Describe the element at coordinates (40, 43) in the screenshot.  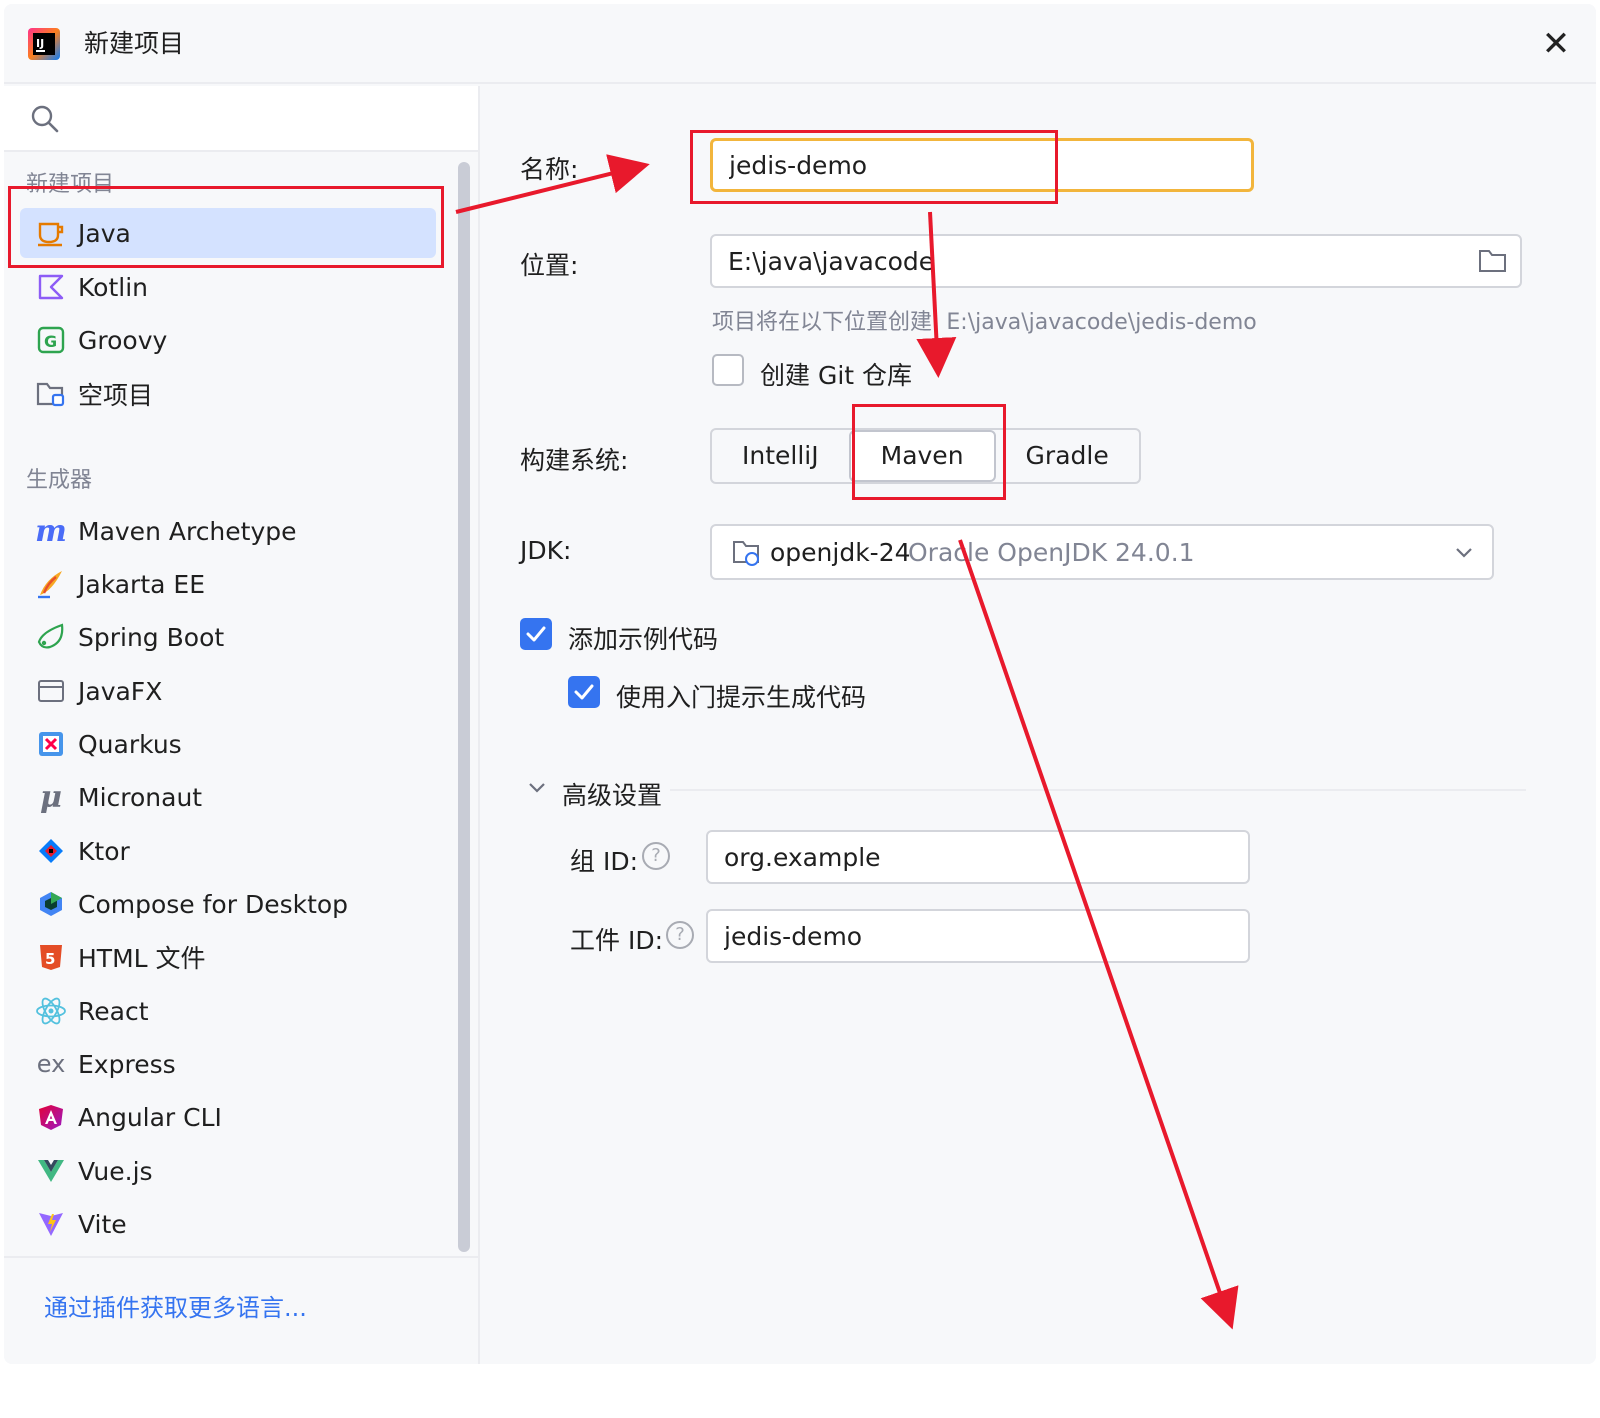
I see `svg-text: IJ` at that location.